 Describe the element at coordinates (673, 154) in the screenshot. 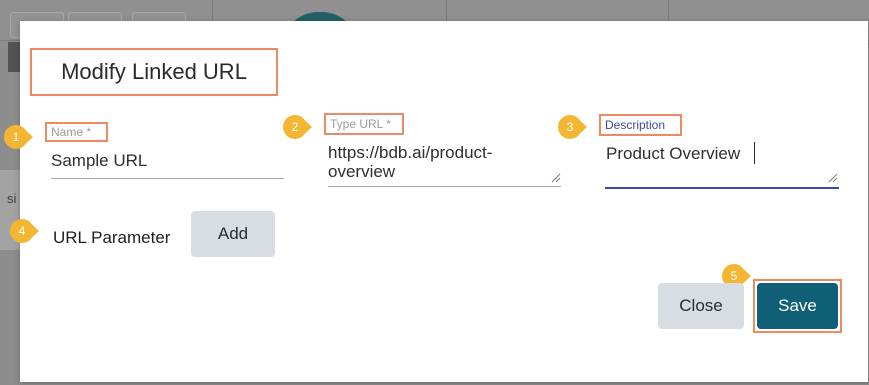

I see `description-input: Product Overview` at that location.